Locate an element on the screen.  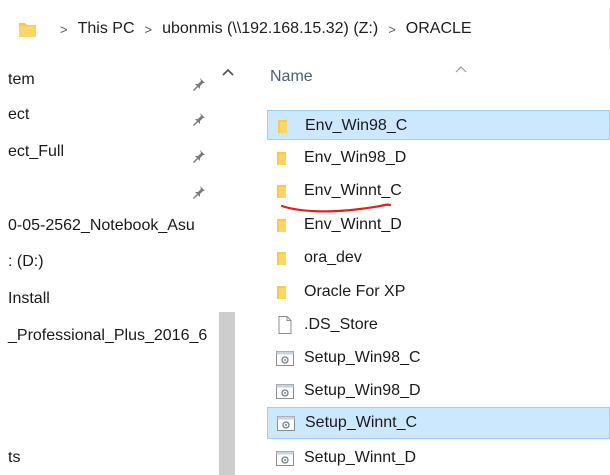
file-row: ora_dev is located at coordinates (438, 258).